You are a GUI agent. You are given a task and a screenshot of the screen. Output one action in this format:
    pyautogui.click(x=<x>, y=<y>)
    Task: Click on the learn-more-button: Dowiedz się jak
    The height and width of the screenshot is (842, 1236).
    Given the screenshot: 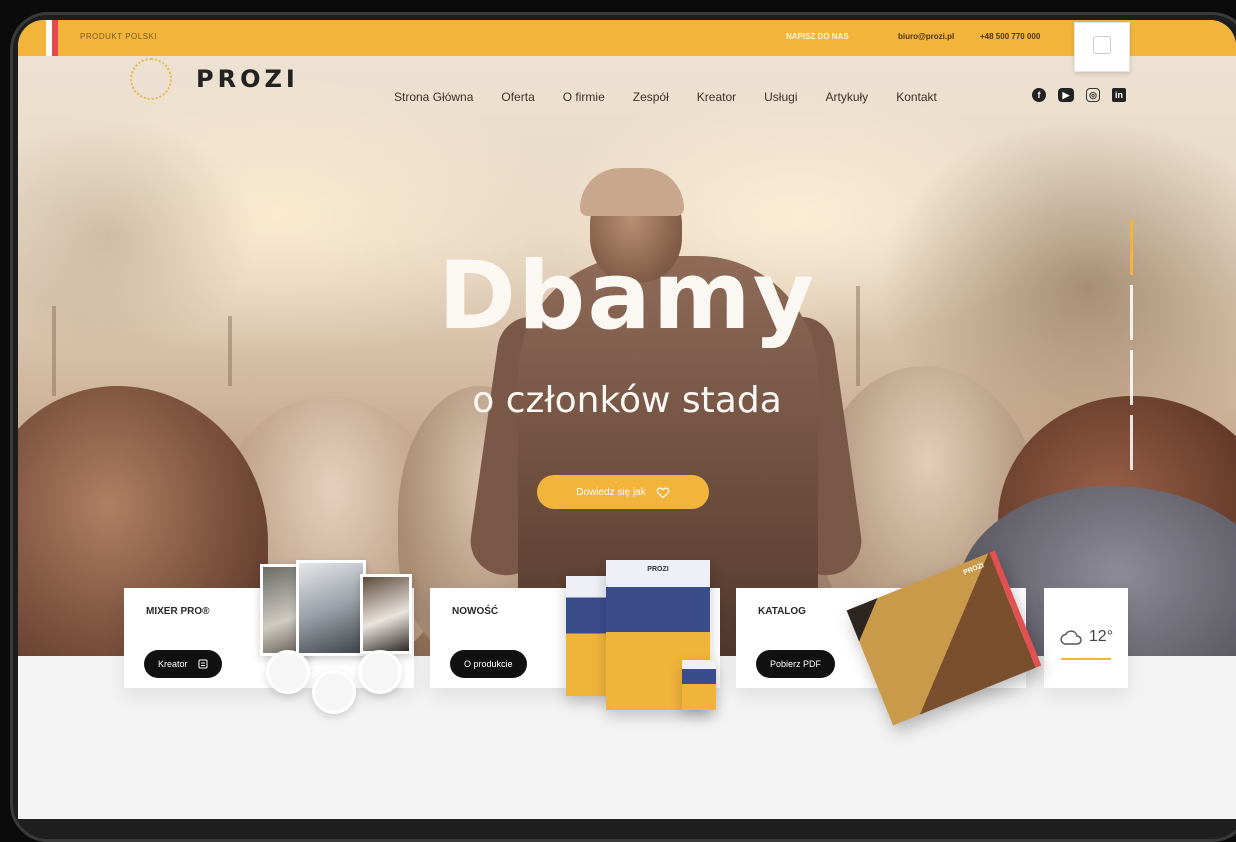 What is the action you would take?
    pyautogui.click(x=623, y=492)
    